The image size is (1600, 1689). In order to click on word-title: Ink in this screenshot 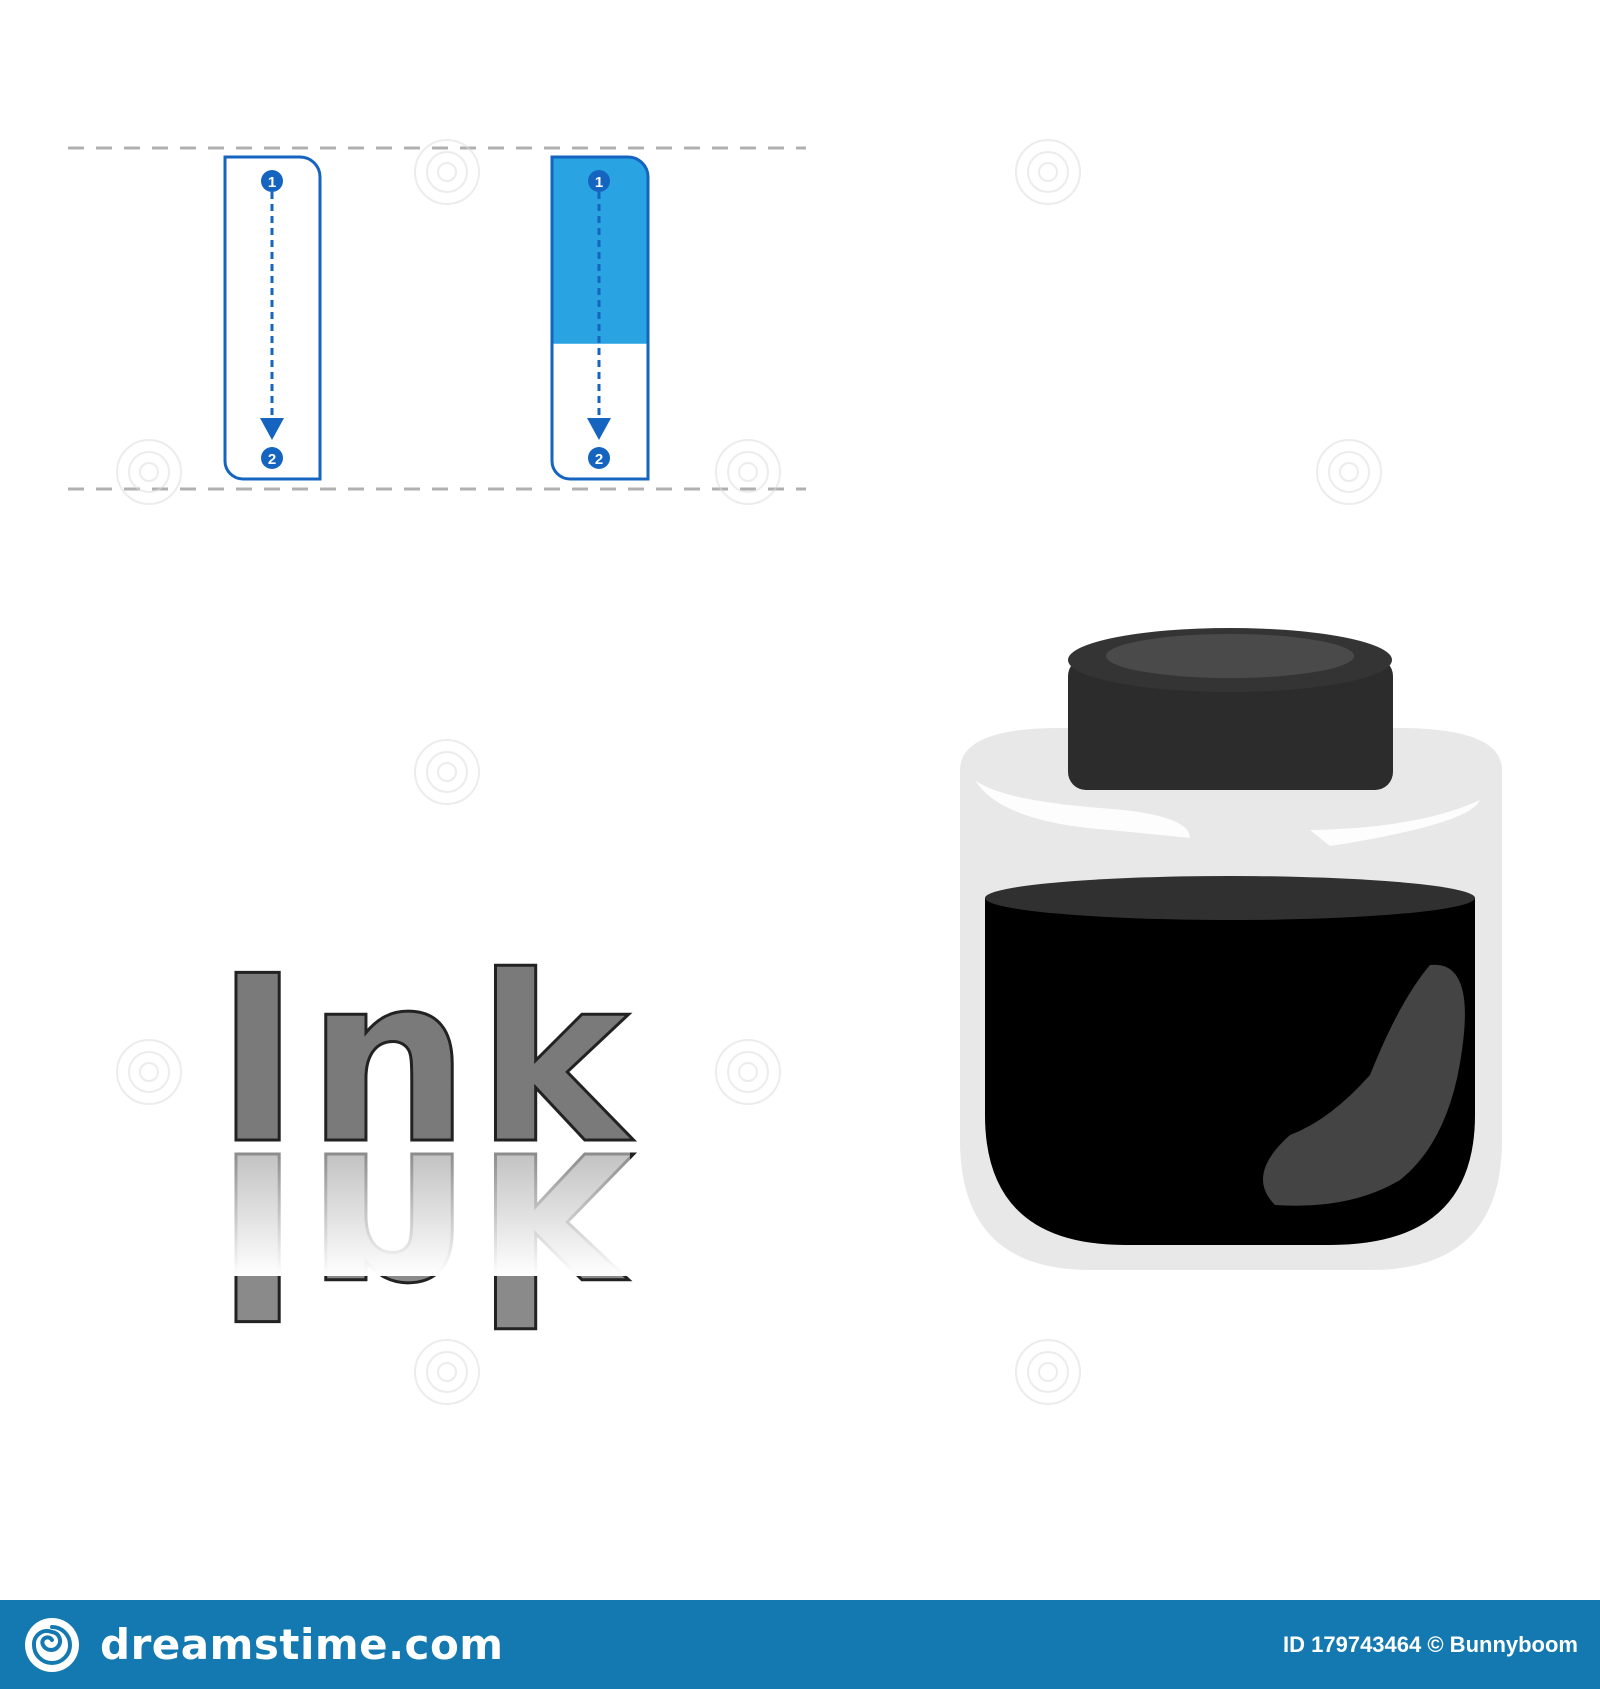, I will do `click(425, 1061)`.